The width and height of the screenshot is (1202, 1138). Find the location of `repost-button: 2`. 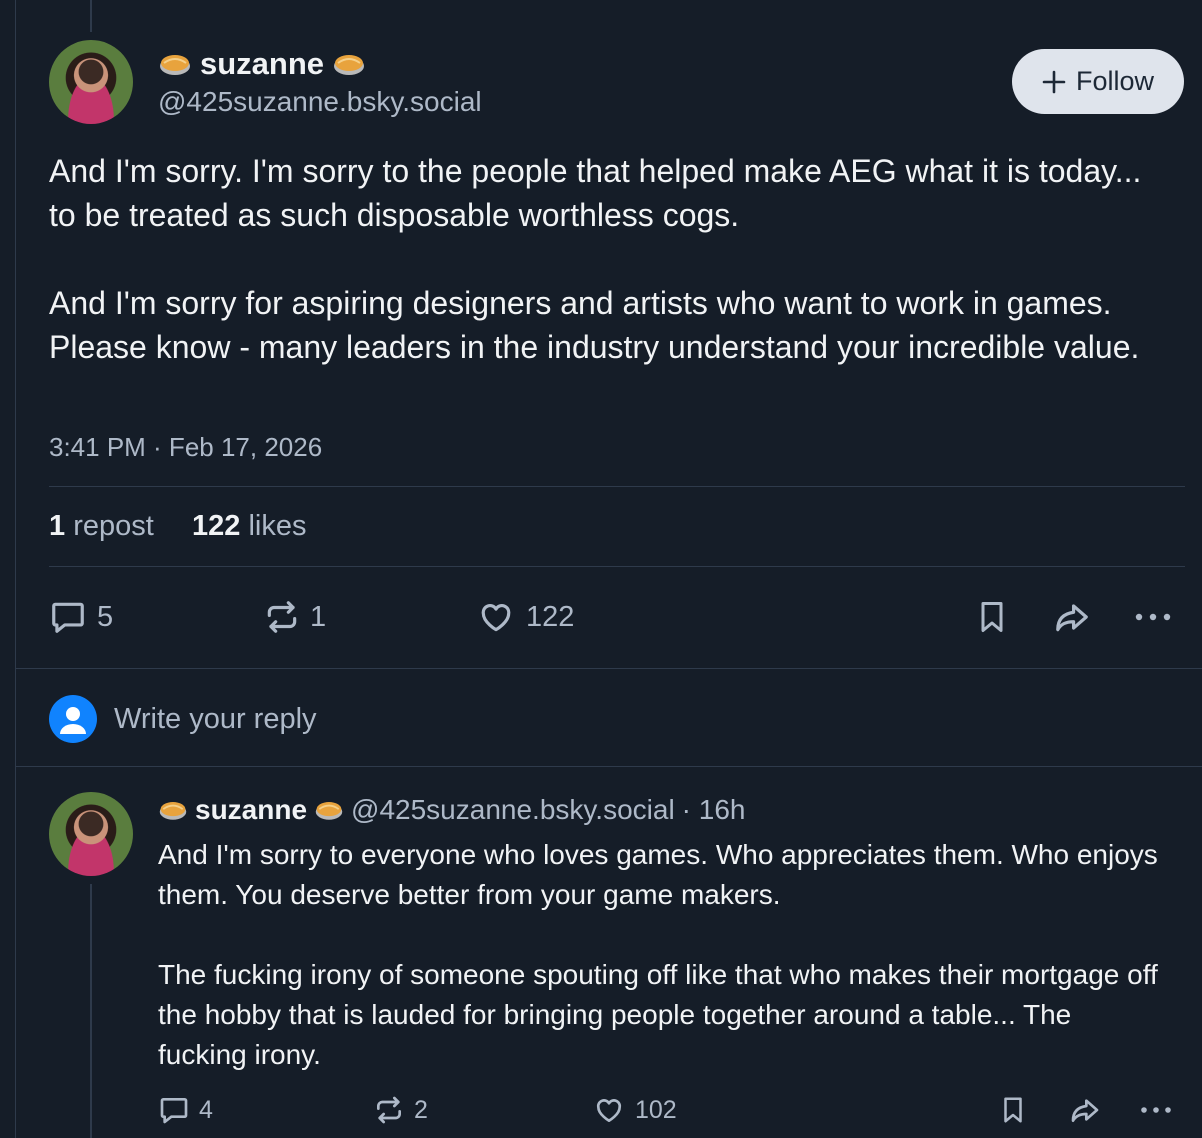

repost-button: 2 is located at coordinates (400, 1110).